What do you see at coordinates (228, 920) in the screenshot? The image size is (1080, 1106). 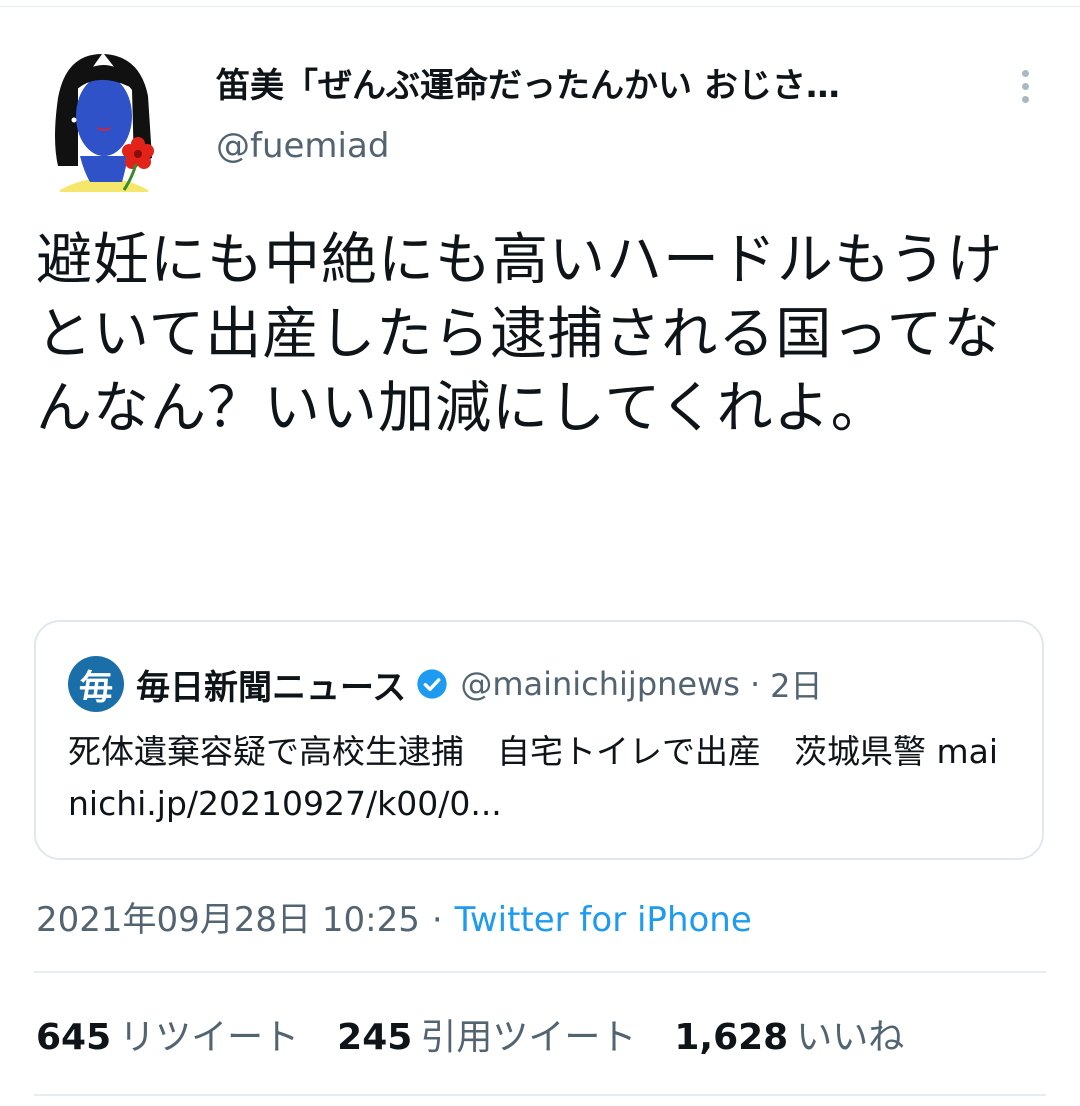 I see `tweet-timestamp: 2021年09月28日 10:25` at bounding box center [228, 920].